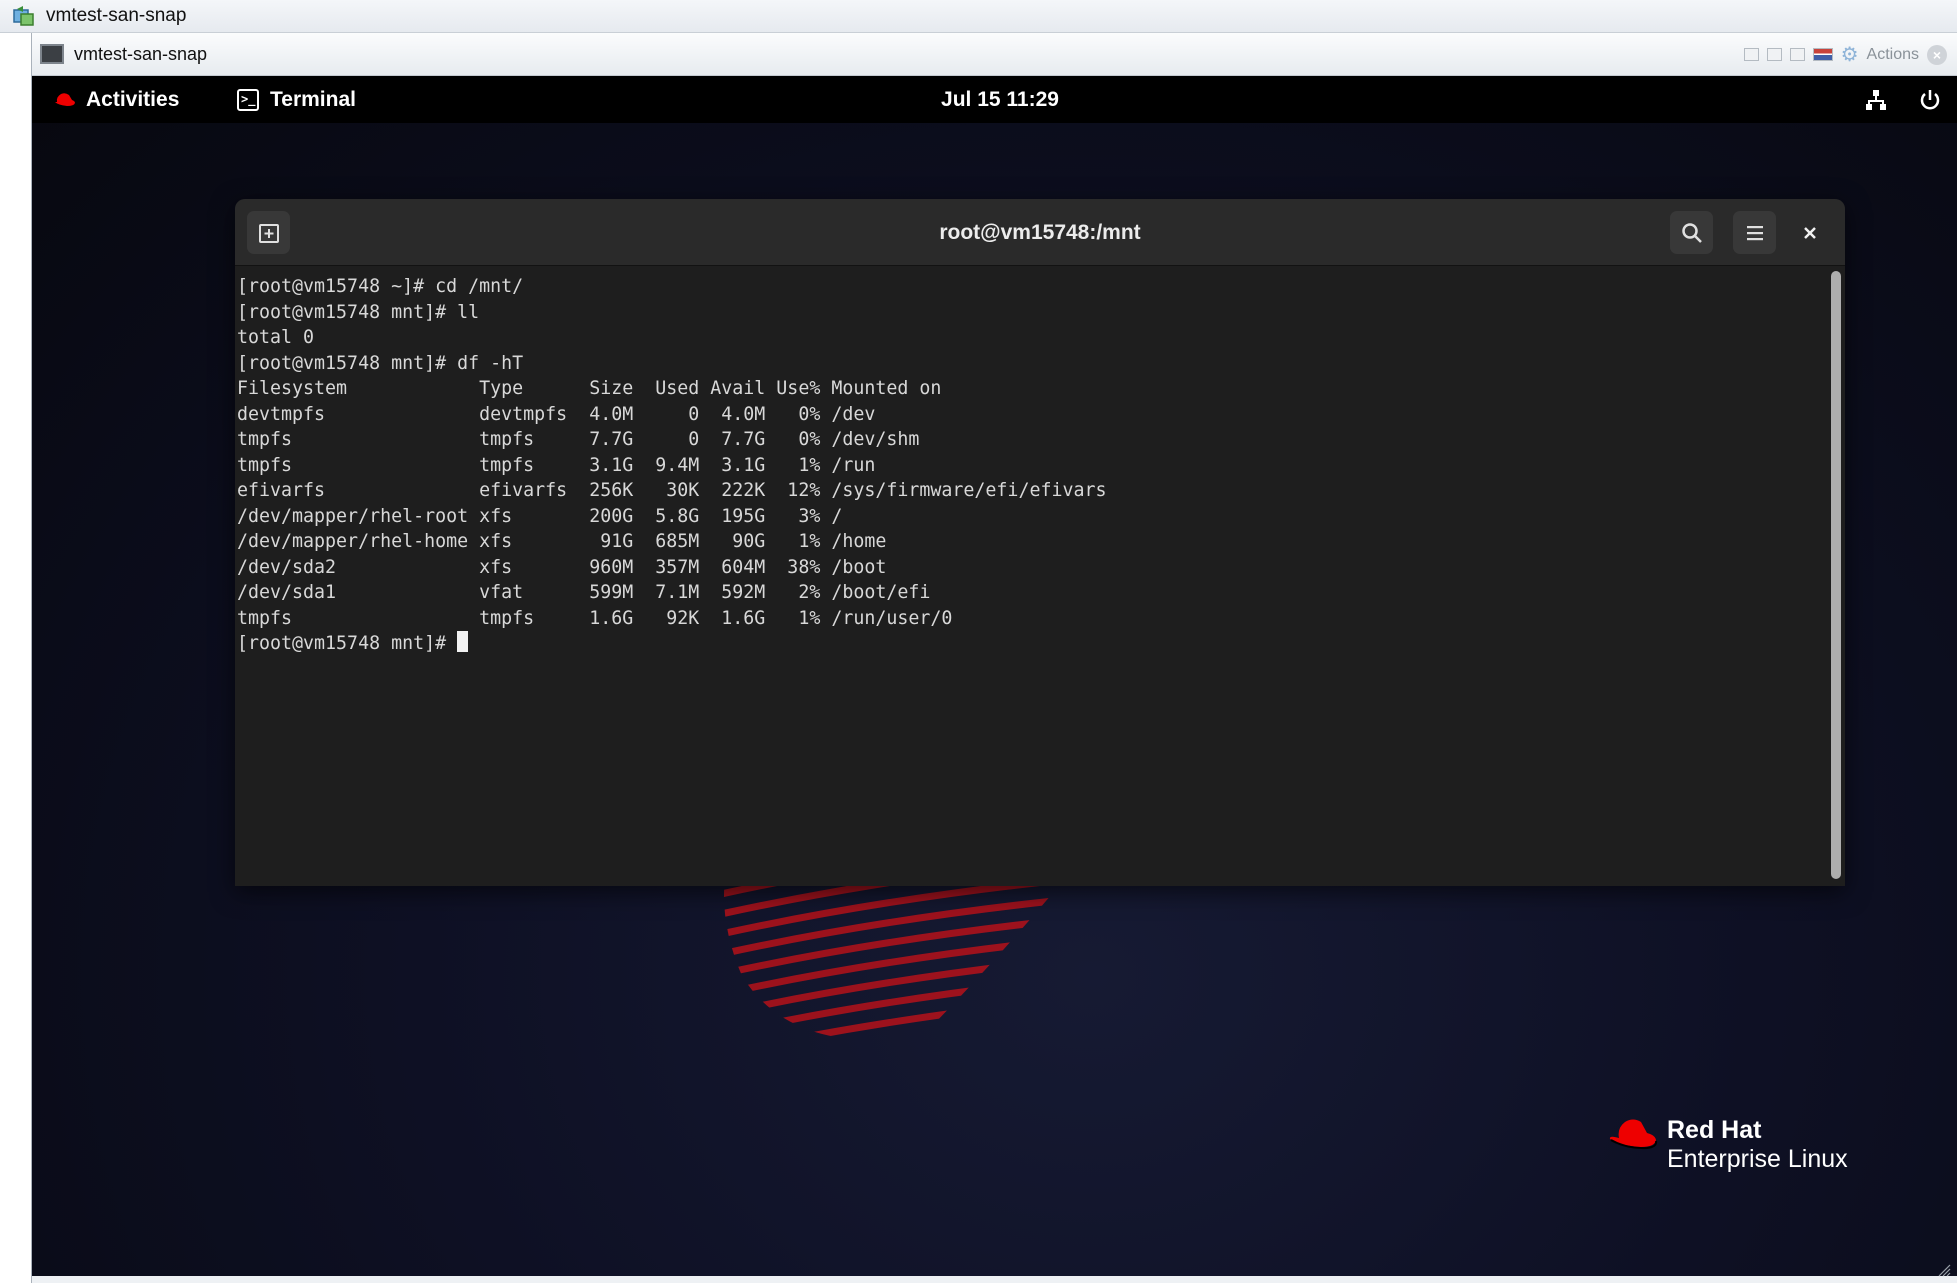 The image size is (1957, 1283). I want to click on terminal-line: /dev/sda2 xfs 960M 357M 604M 38% /boot, so click(562, 567).